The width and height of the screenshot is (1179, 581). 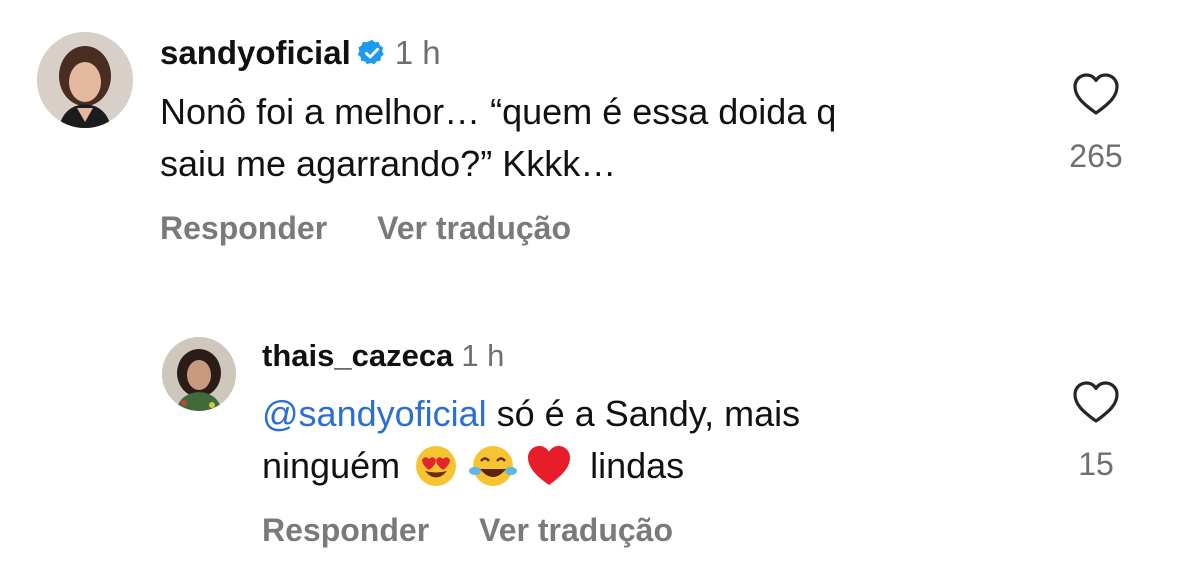 What do you see at coordinates (637, 465) in the screenshot?
I see `comment-text-segment: lindas` at bounding box center [637, 465].